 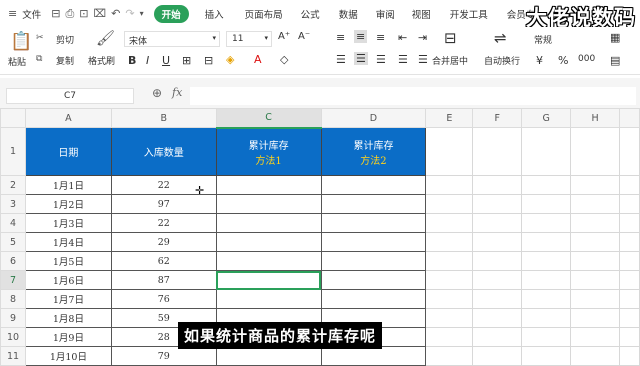 What do you see at coordinates (214, 14) in the screenshot?
I see `tab-insert: 插入` at bounding box center [214, 14].